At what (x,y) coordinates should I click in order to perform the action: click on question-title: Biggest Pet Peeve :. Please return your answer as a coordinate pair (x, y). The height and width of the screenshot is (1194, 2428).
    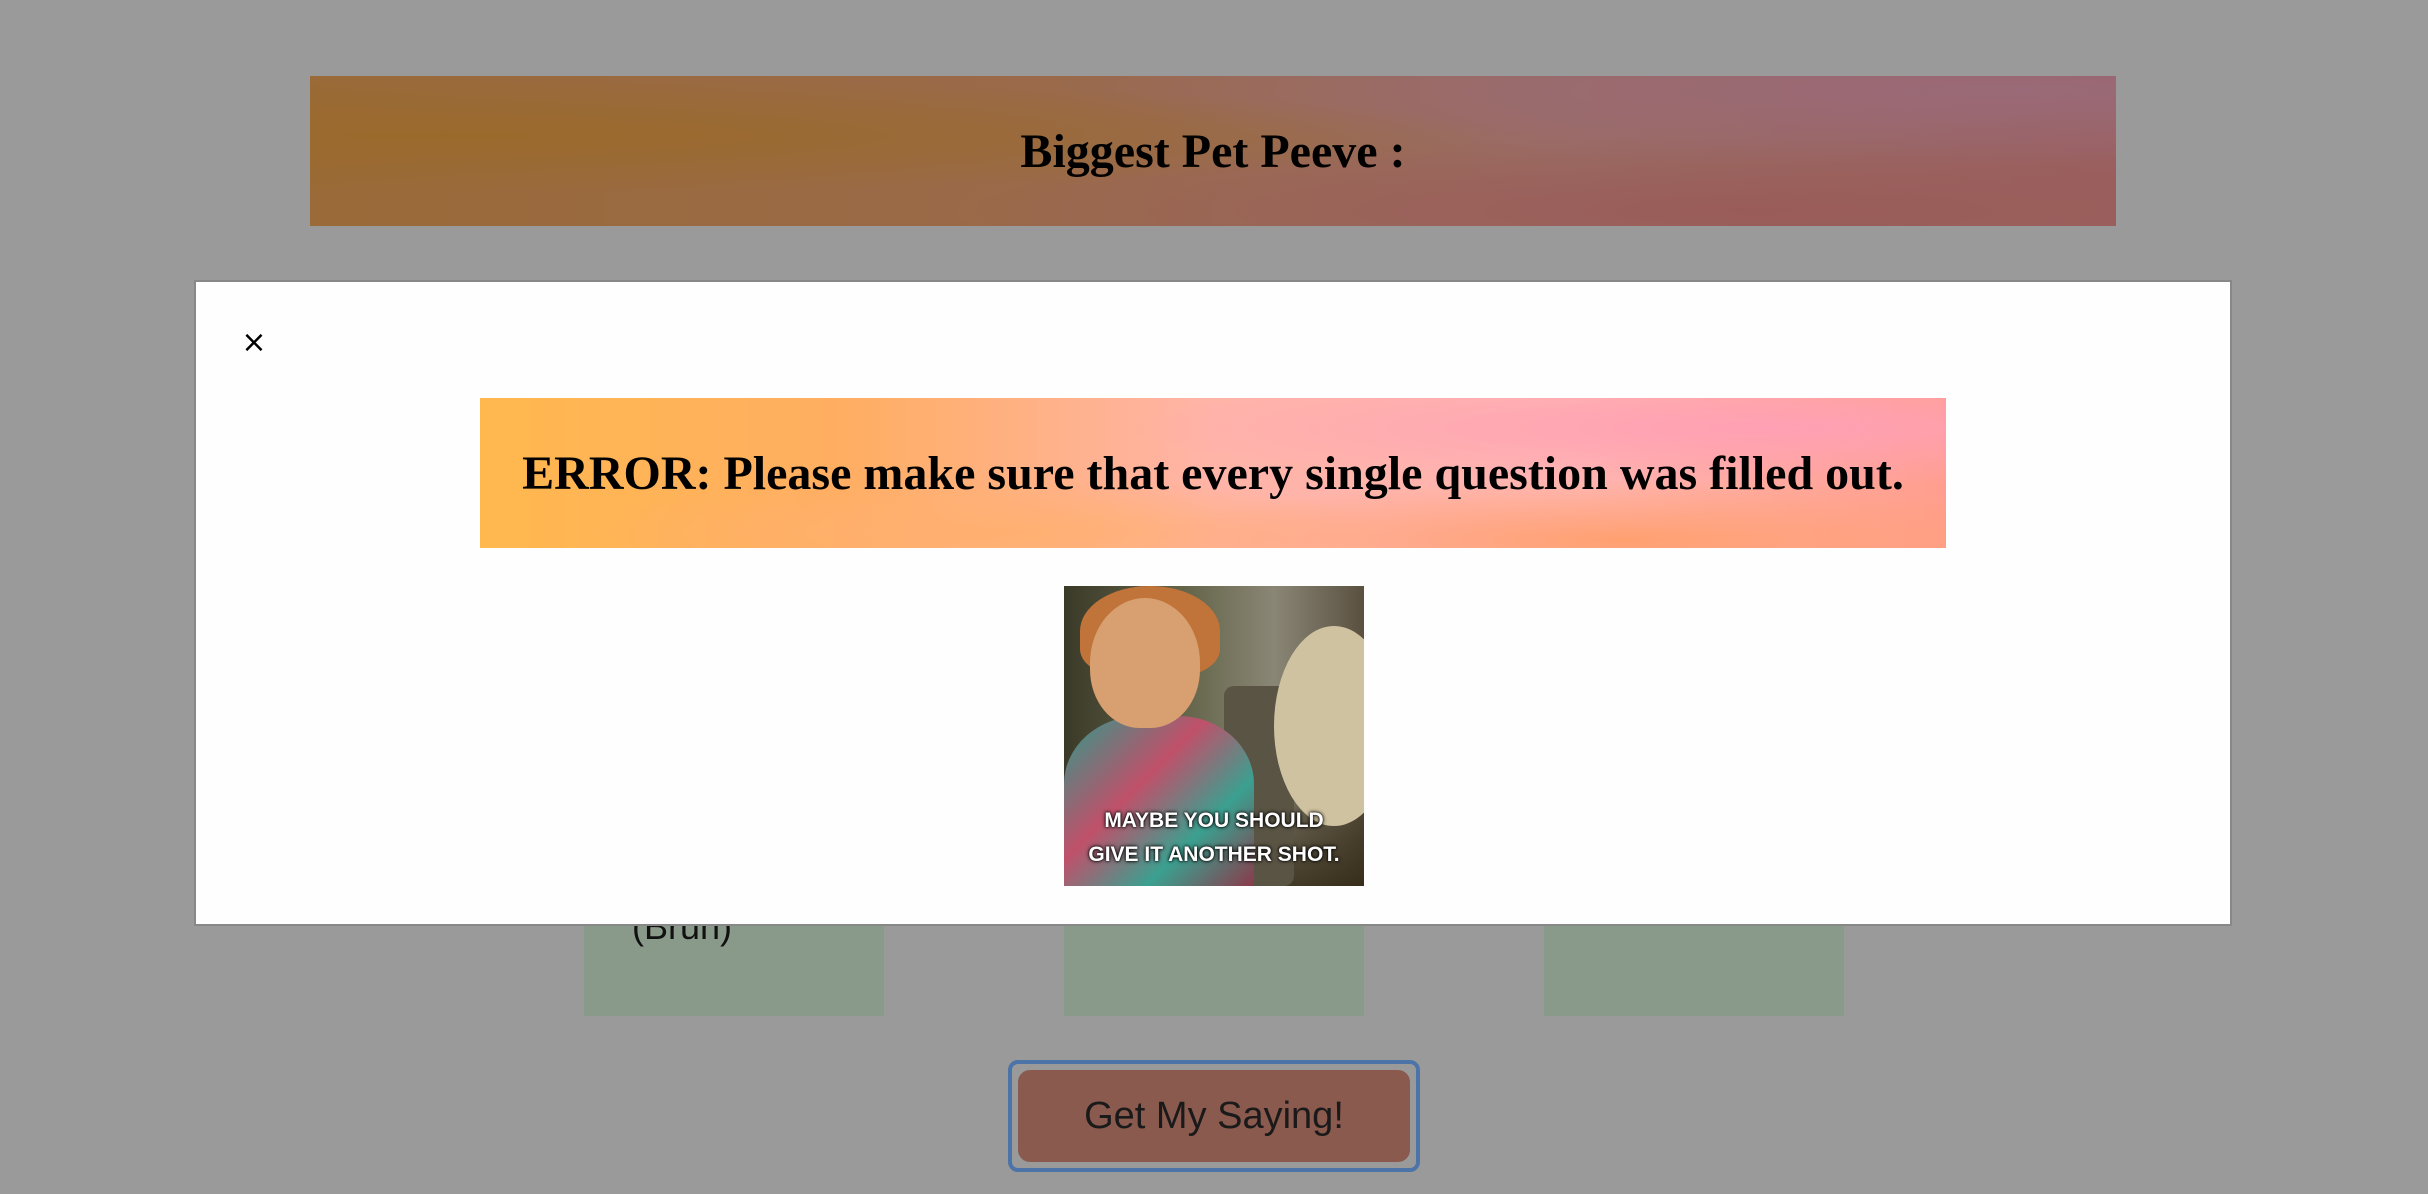
    Looking at the image, I should click on (1213, 151).